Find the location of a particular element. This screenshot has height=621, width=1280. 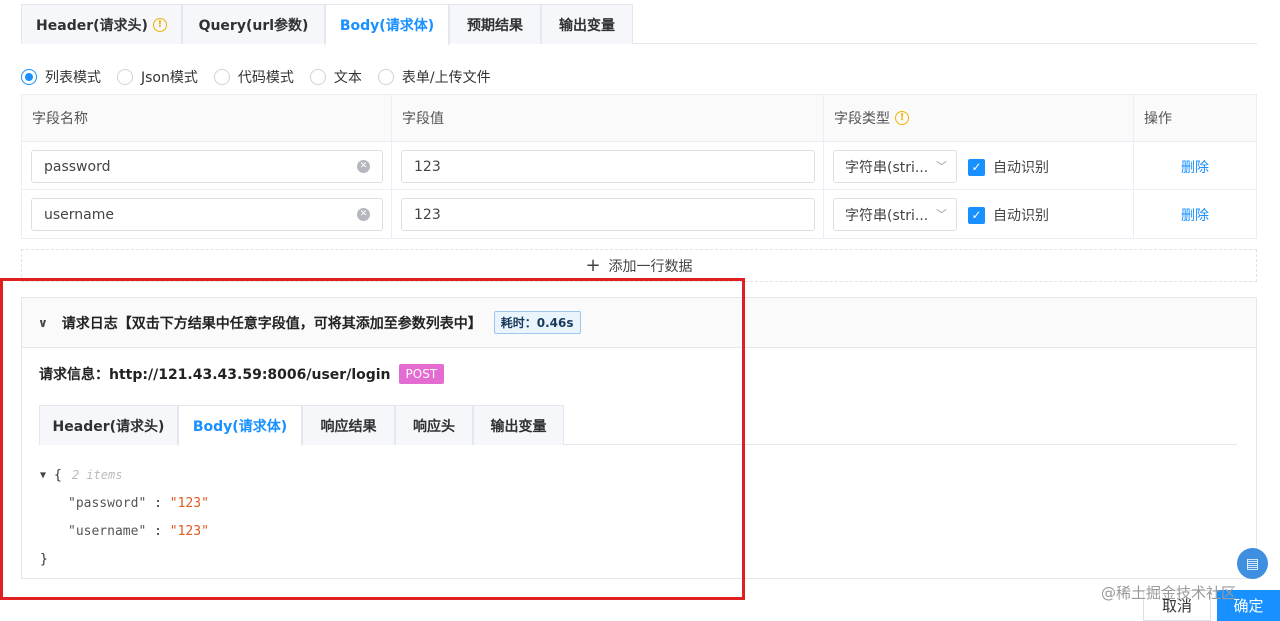

checkbox-label: 自动识别 is located at coordinates (1021, 168).